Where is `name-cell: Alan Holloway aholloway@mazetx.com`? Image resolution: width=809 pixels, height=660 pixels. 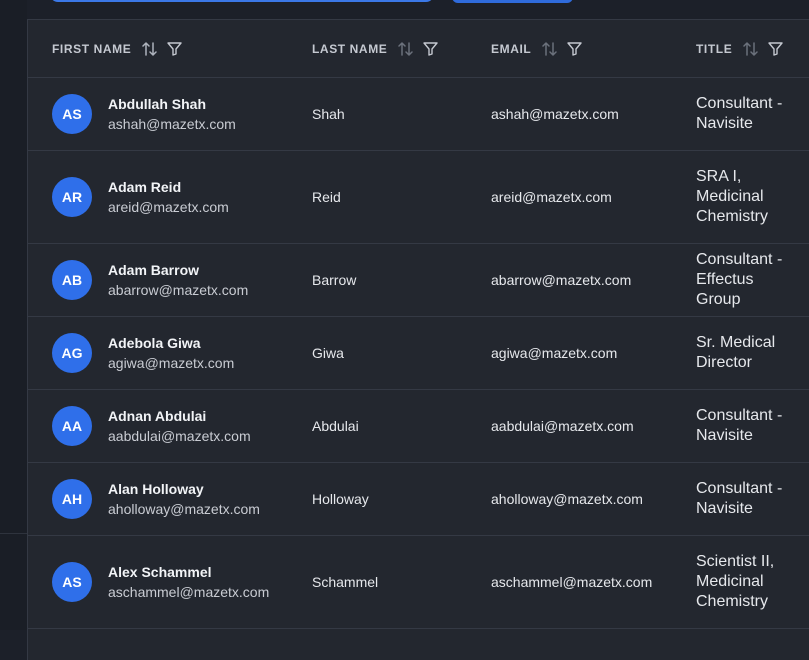
name-cell: Alan Holloway aholloway@mazetx.com is located at coordinates (184, 499).